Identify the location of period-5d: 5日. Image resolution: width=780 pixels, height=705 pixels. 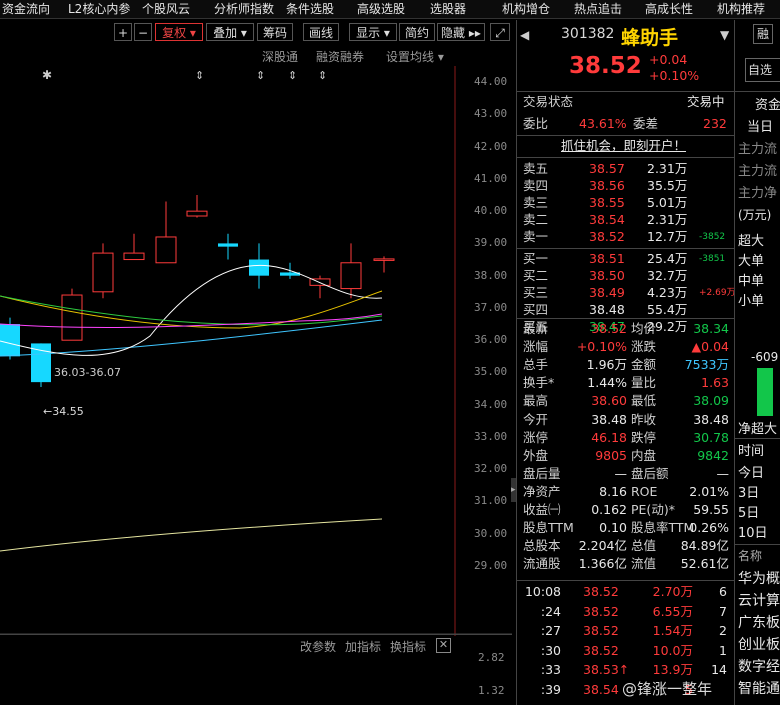
(748, 511).